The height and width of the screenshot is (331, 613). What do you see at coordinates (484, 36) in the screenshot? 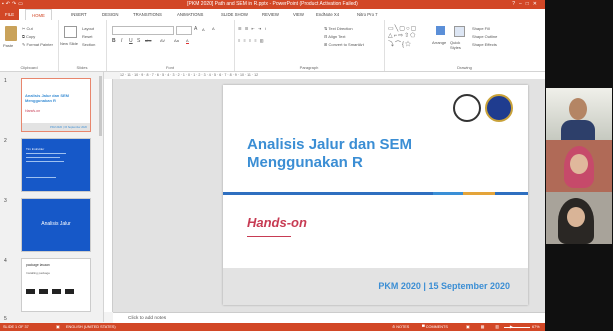
I see `shape-outline-button: Shape Outline` at bounding box center [484, 36].